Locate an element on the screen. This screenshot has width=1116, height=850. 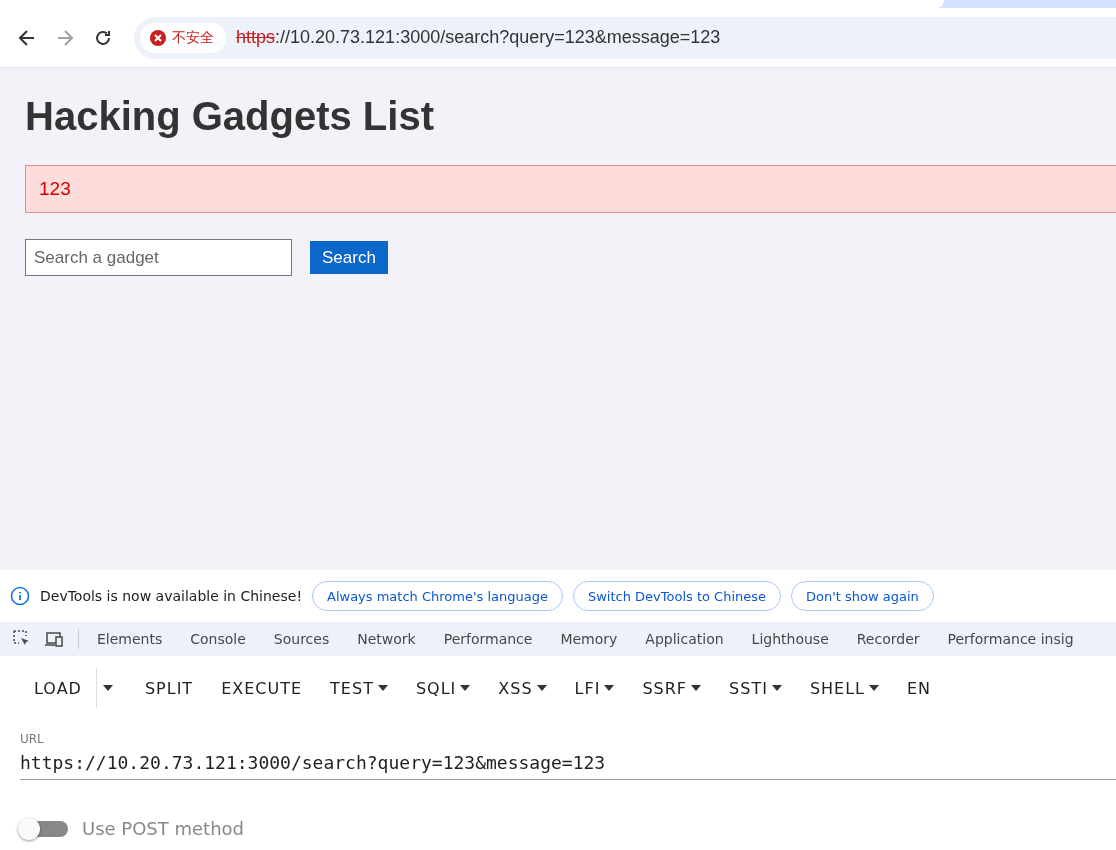
warning-icon is located at coordinates (158, 37).